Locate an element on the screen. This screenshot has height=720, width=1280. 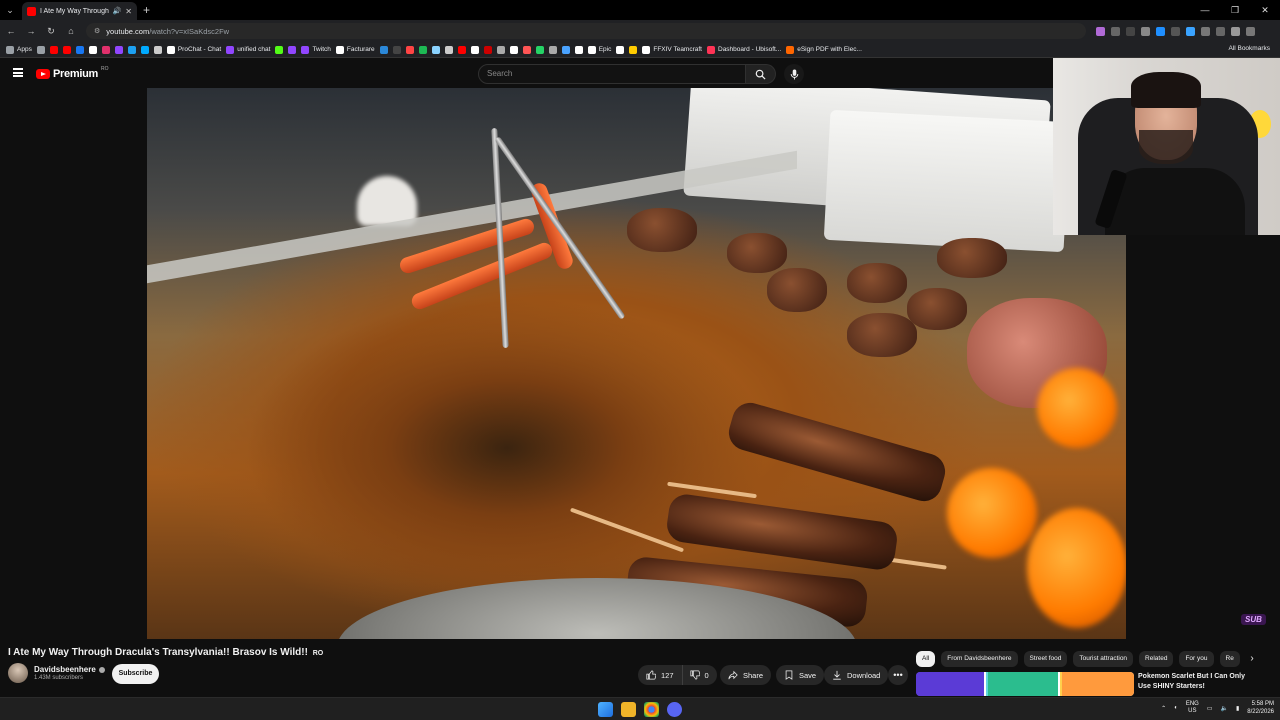
filter-chip: All is located at coordinates (926, 659).